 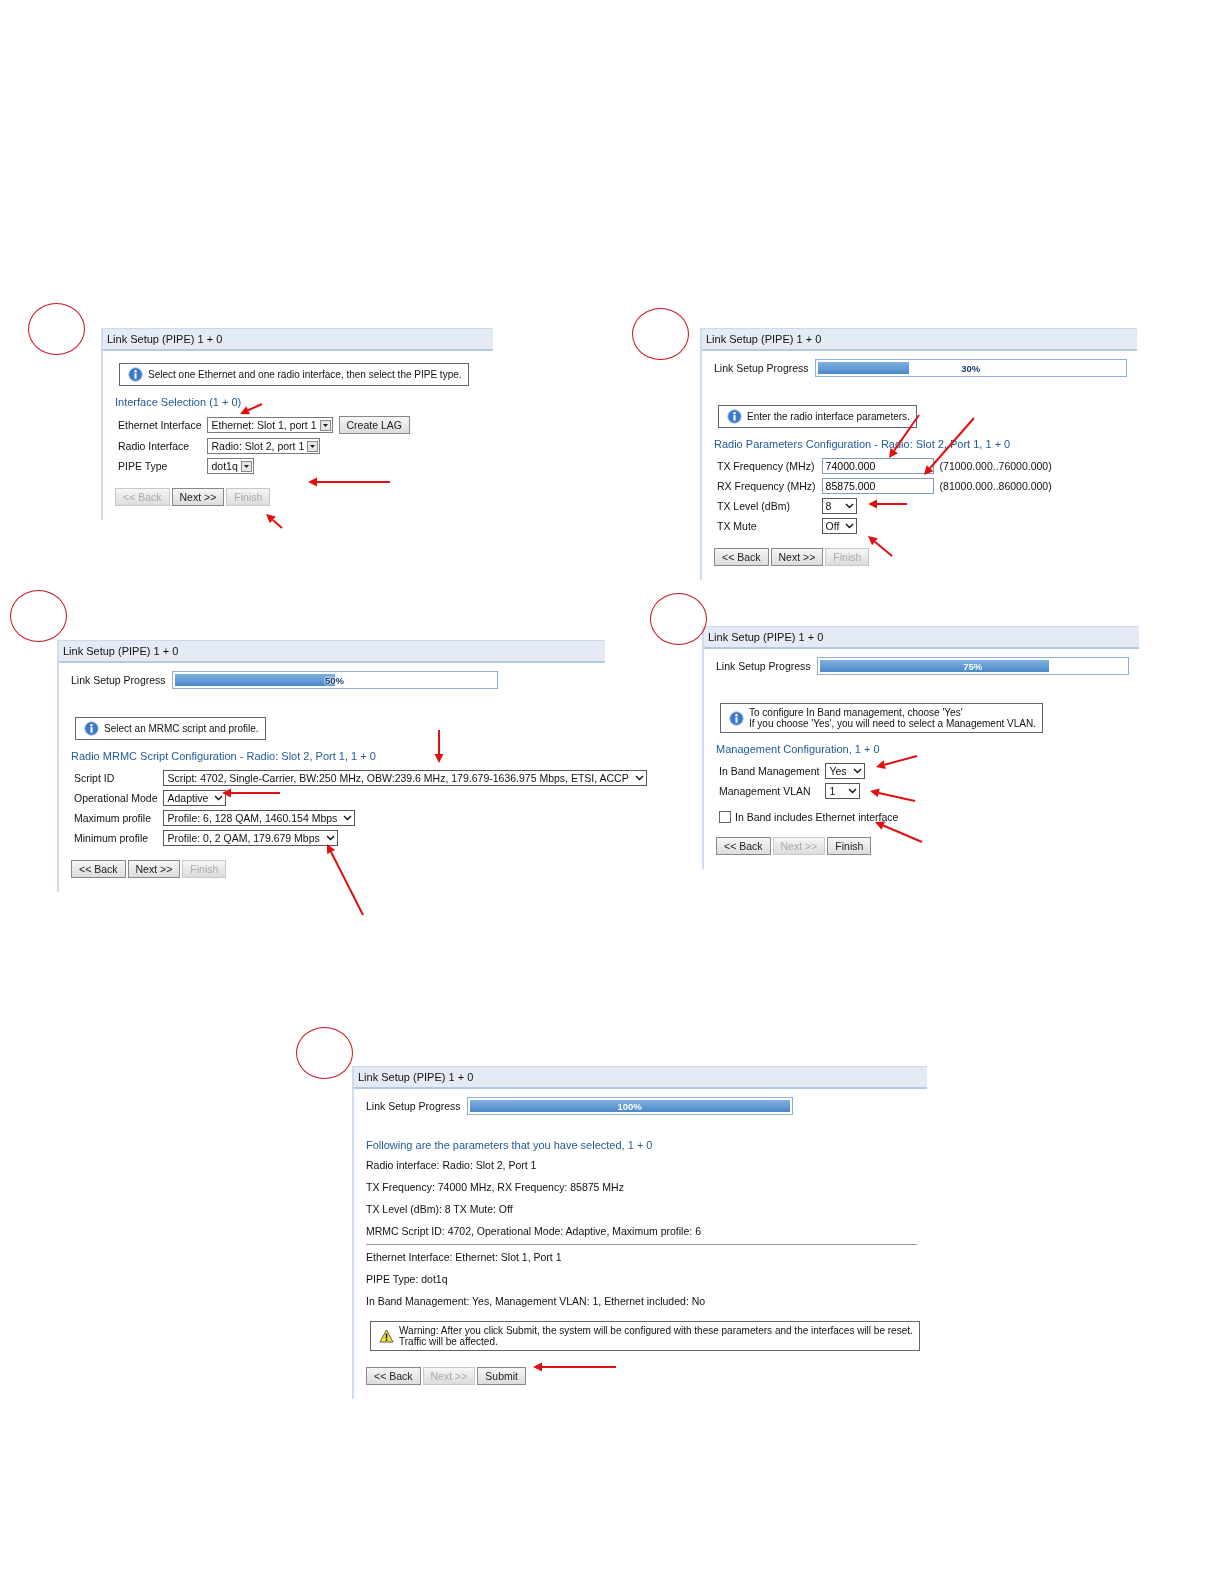 What do you see at coordinates (845, 771) in the screenshot?
I see `dropdown: Yes` at bounding box center [845, 771].